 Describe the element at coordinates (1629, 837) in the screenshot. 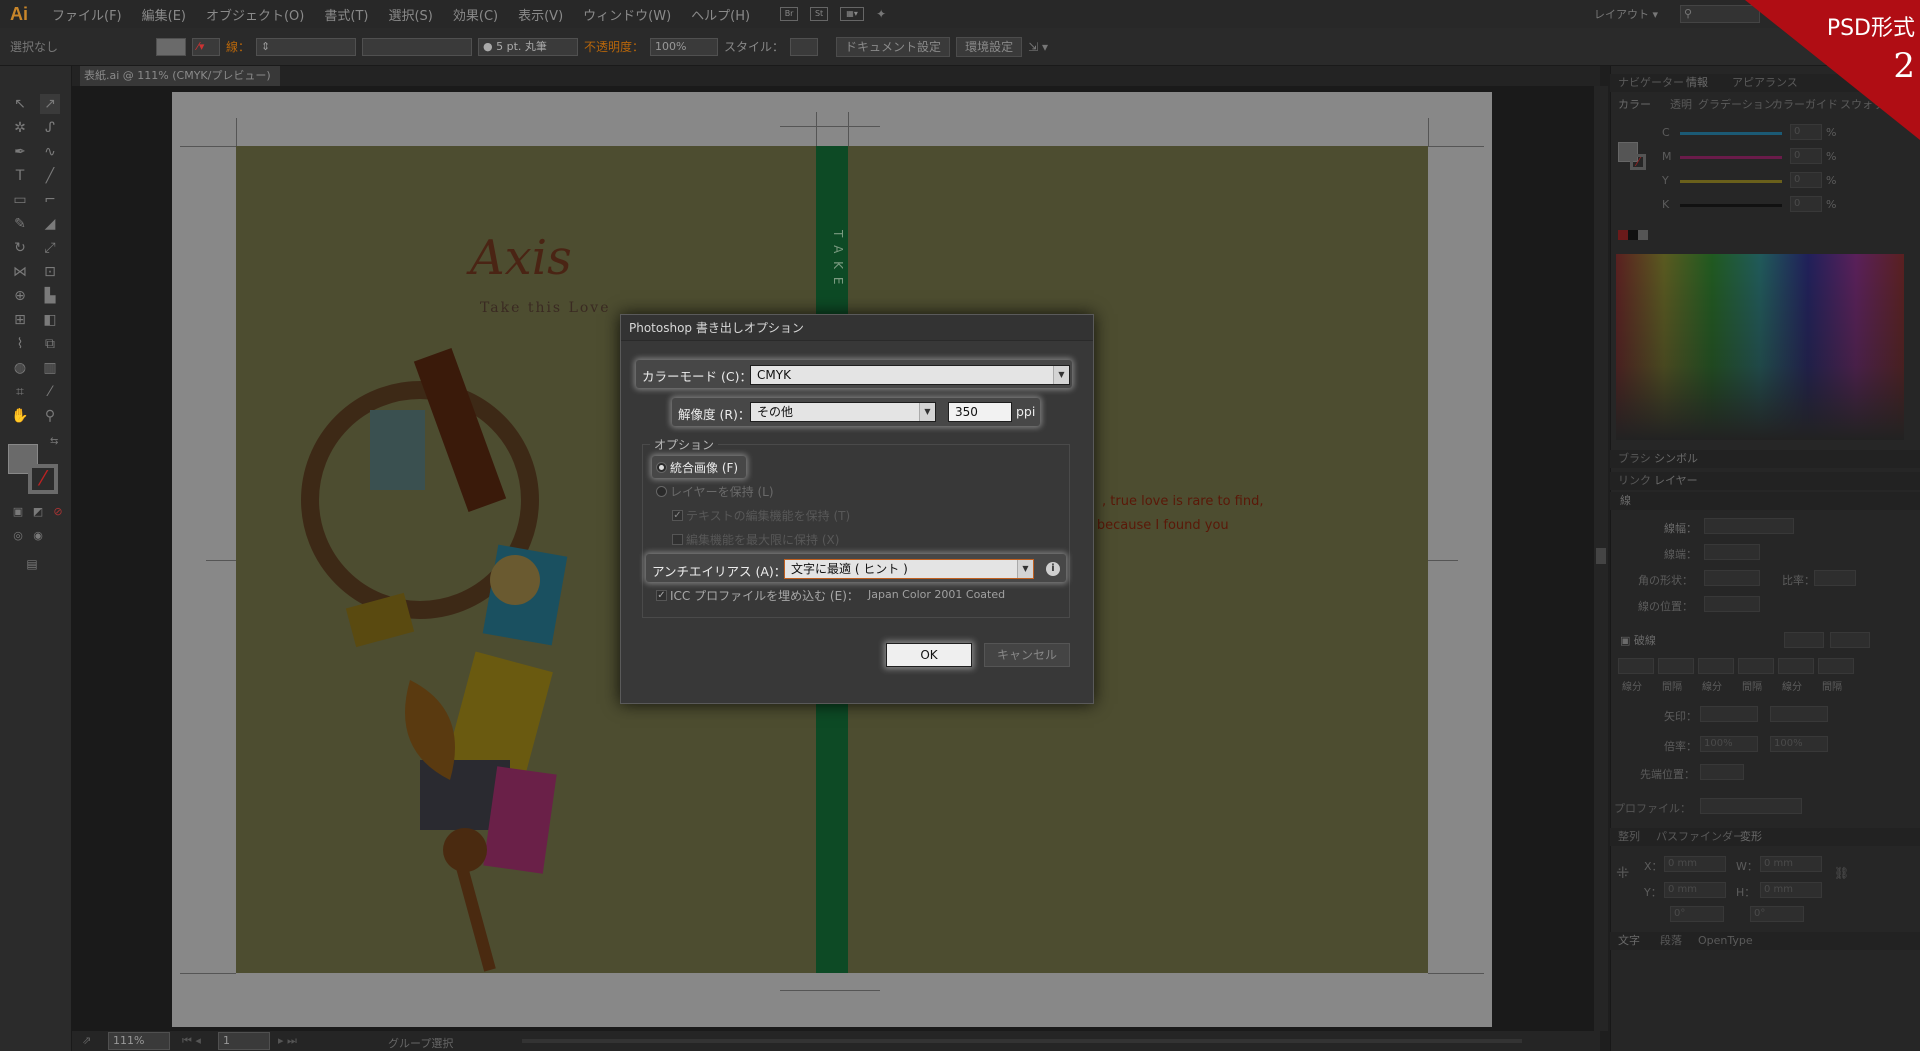

I see `tab-align: 整列` at that location.